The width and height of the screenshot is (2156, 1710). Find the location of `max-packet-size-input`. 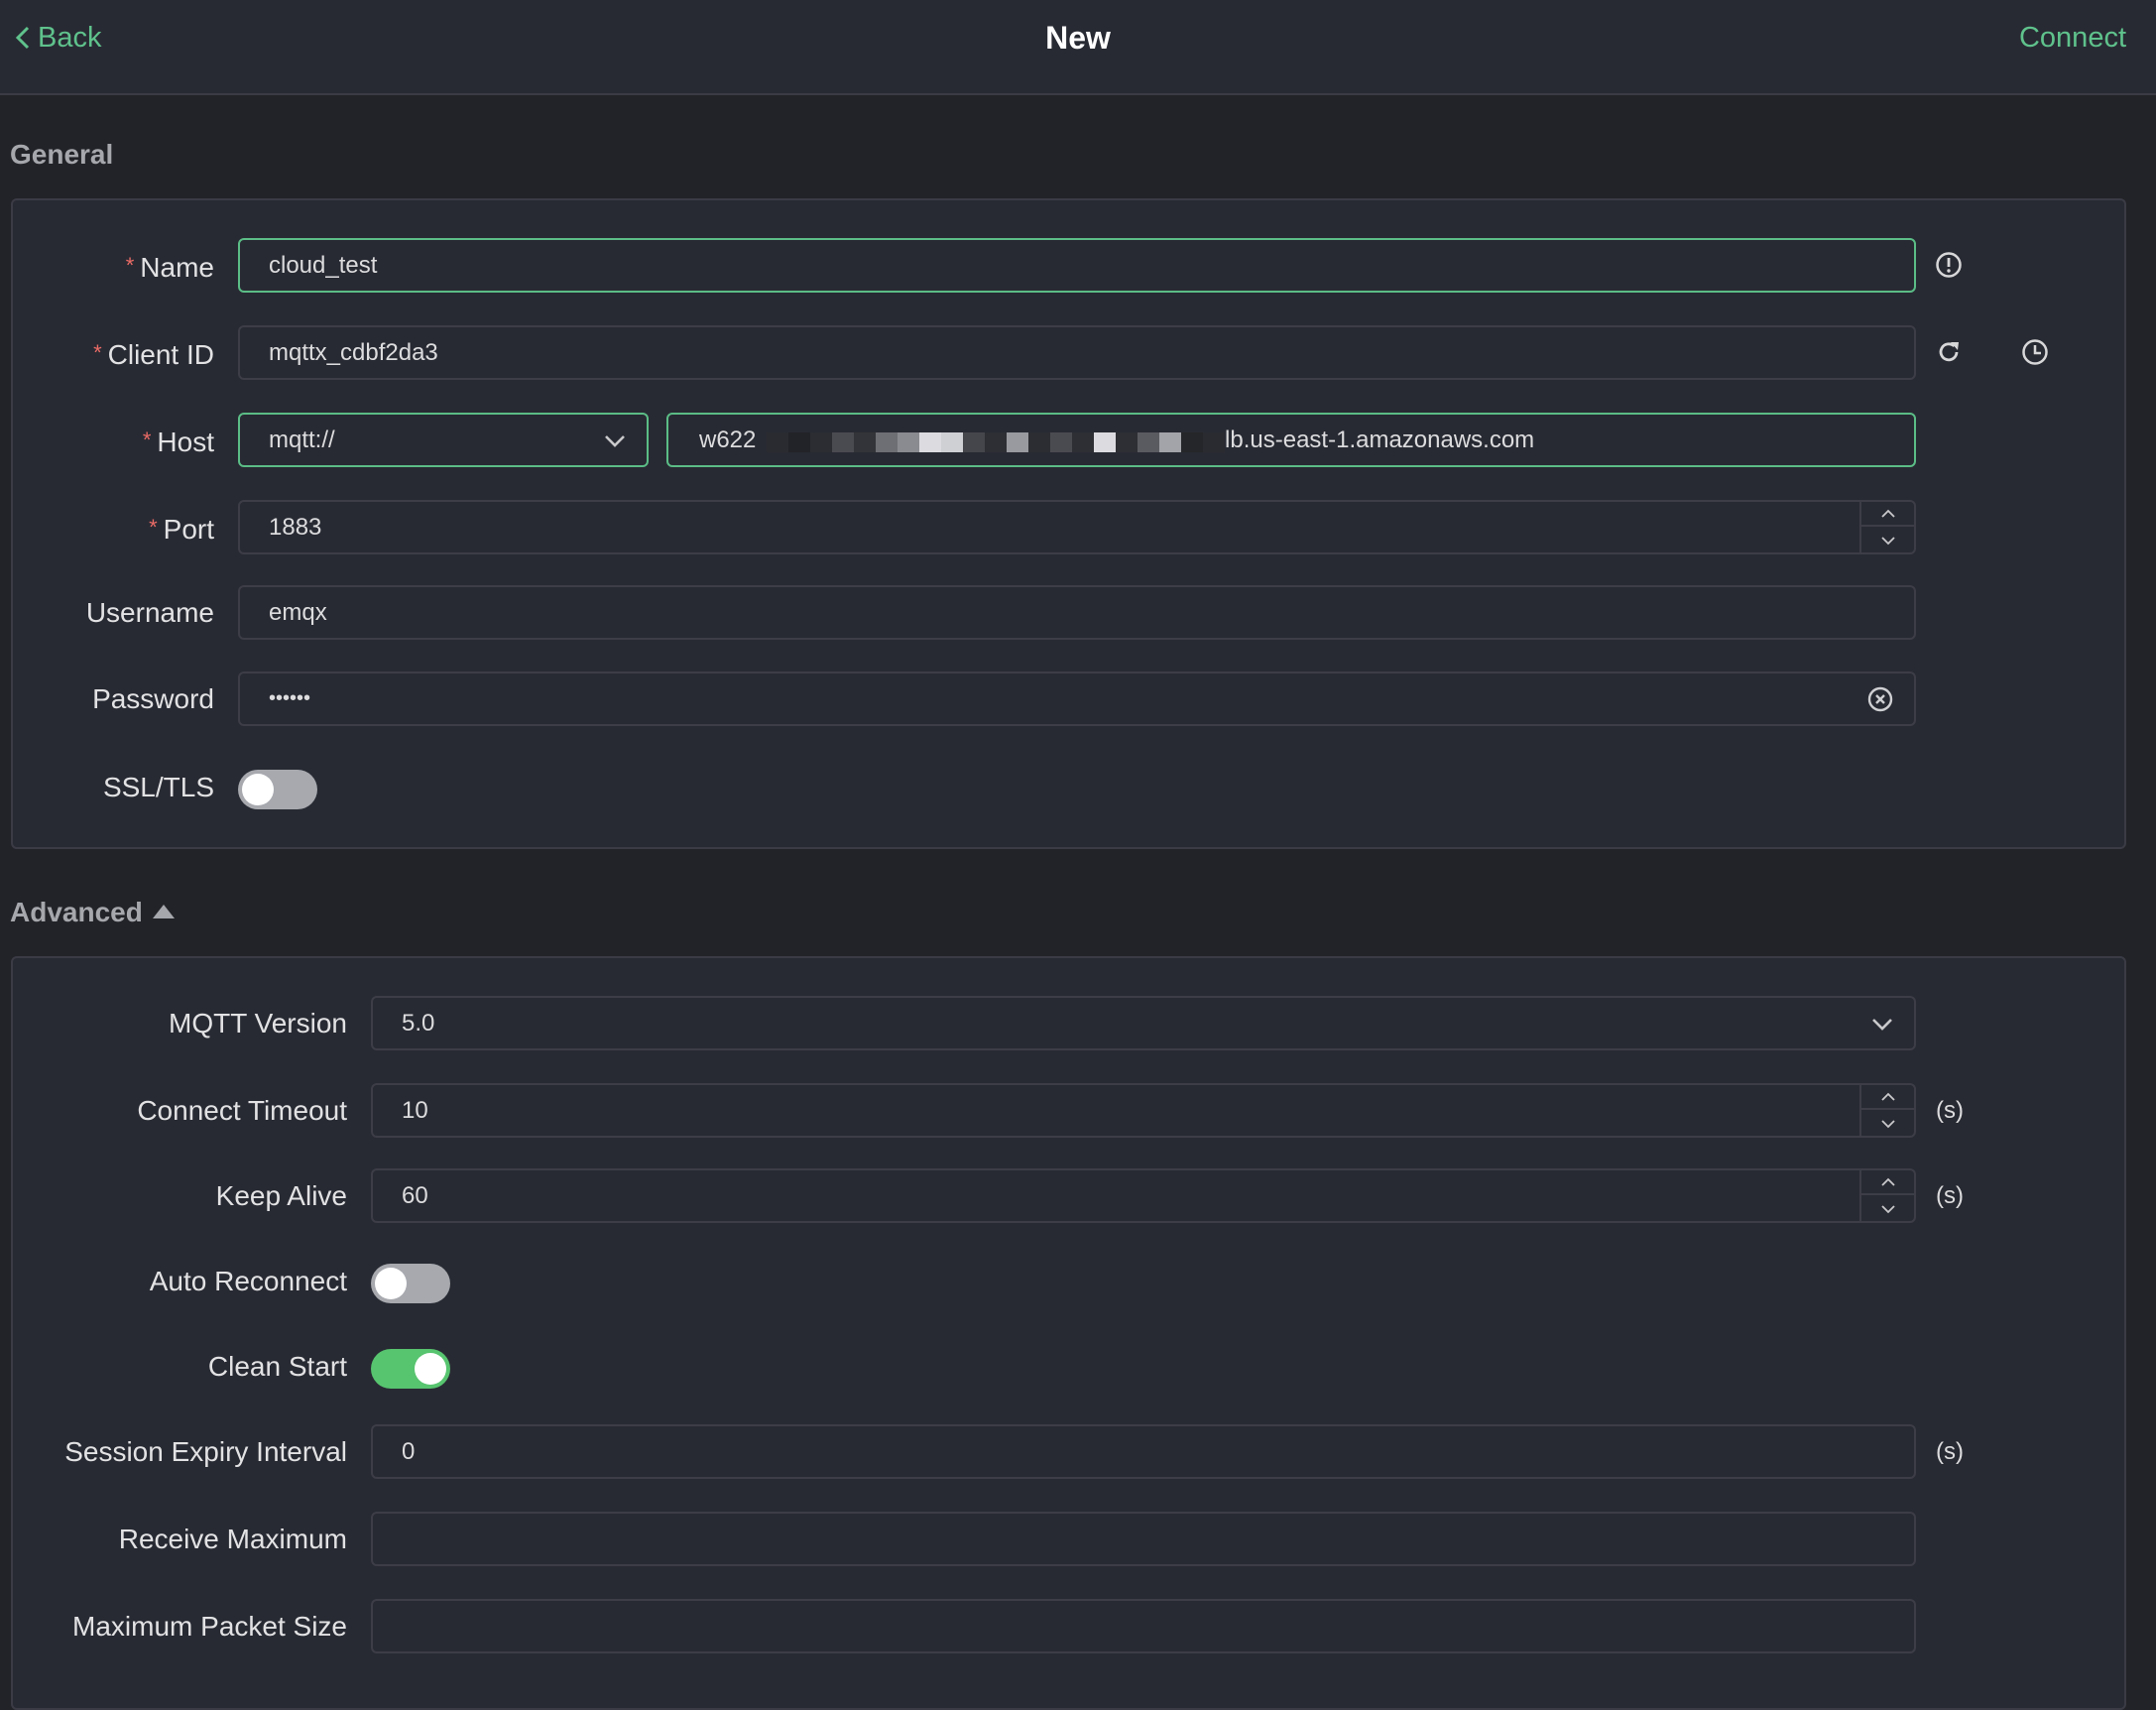

max-packet-size-input is located at coordinates (1143, 1626).